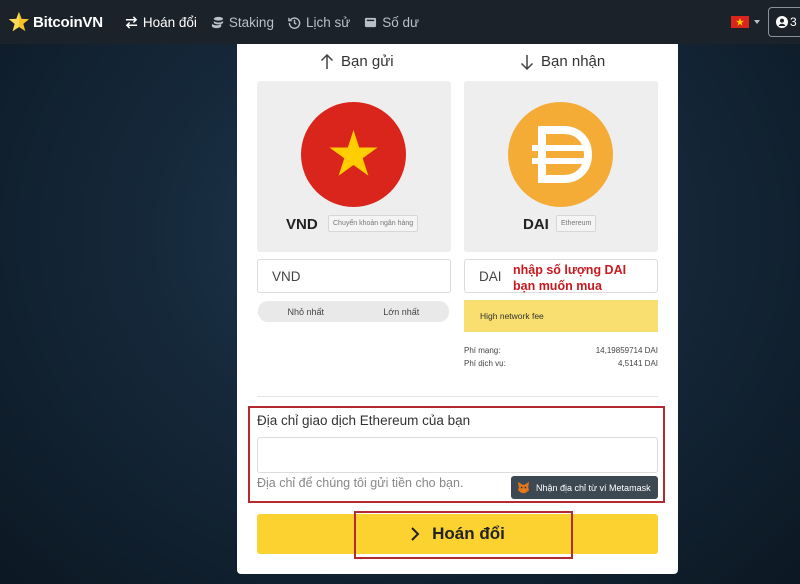  What do you see at coordinates (561, 363) in the screenshot?
I see `service-fee-row: Phí dịch vụ: 4,5141 DAI` at bounding box center [561, 363].